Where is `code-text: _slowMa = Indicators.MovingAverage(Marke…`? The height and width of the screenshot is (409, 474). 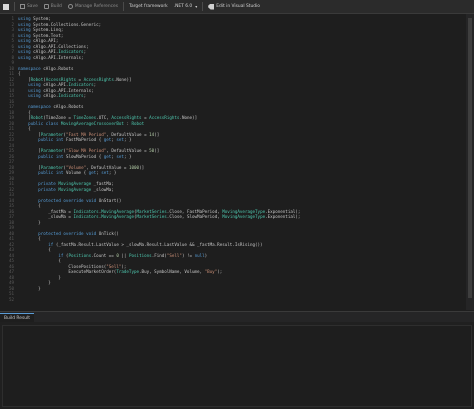 code-text: _slowMa = Indicators.MovingAverage(Marke… is located at coordinates (159, 216).